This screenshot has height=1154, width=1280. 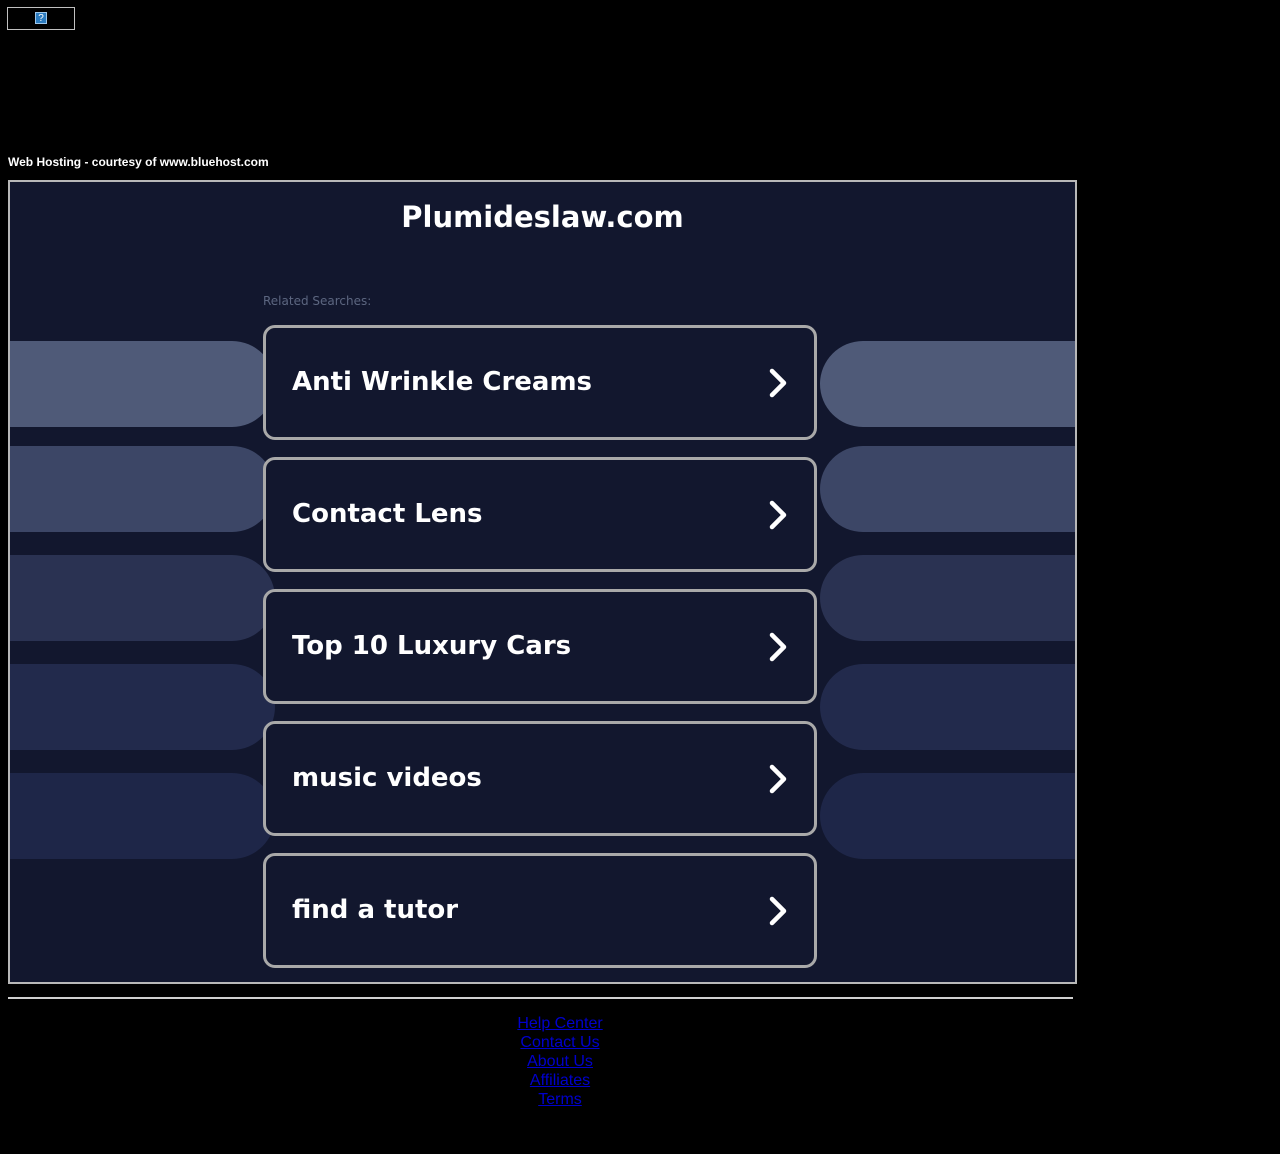 What do you see at coordinates (387, 778) in the screenshot?
I see `search-item-label: music videos` at bounding box center [387, 778].